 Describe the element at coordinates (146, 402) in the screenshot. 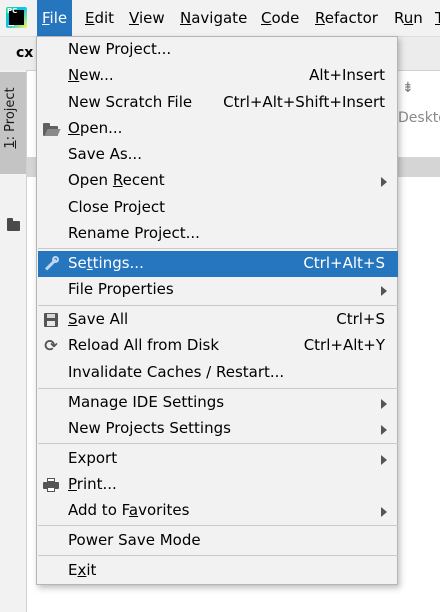

I see `menu-item-label: Manage IDE Settings` at that location.